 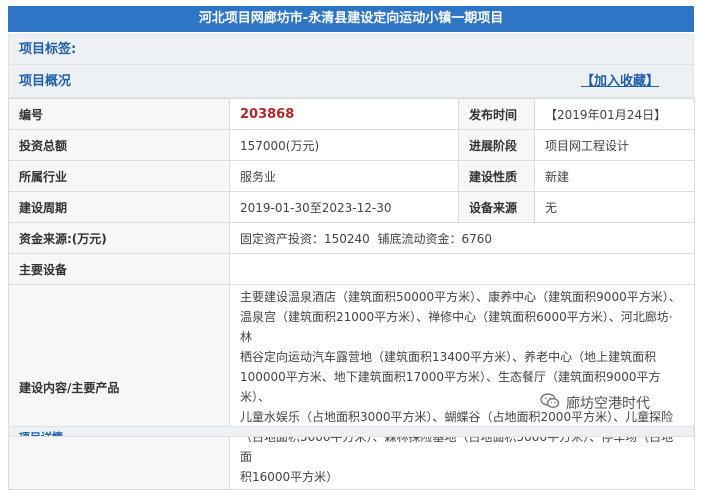 What do you see at coordinates (351, 19) in the screenshot?
I see `page-title: 河北项目网廊坊市-永清县建设定向运动小镇一期项目` at bounding box center [351, 19].